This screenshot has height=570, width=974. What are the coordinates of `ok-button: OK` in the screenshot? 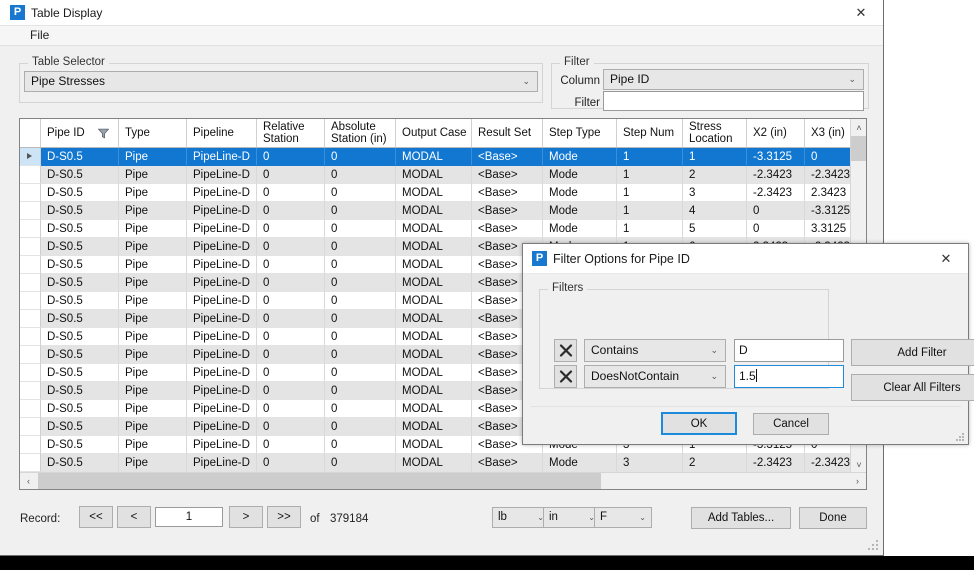 It's located at (699, 423).